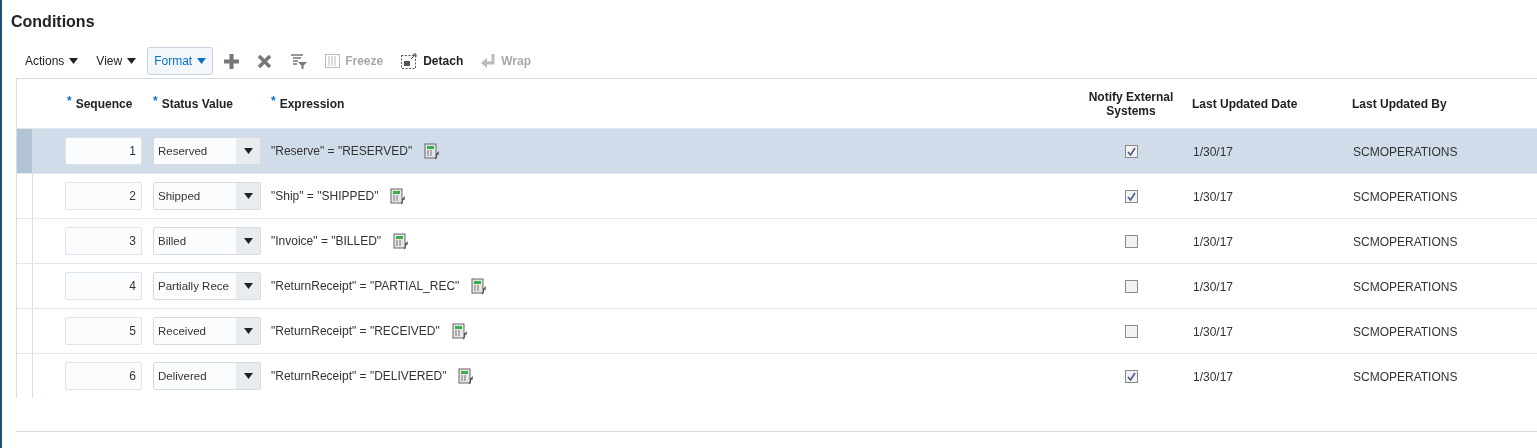 The image size is (1537, 448). Describe the element at coordinates (460, 331) in the screenshot. I see `calculator-icon` at that location.